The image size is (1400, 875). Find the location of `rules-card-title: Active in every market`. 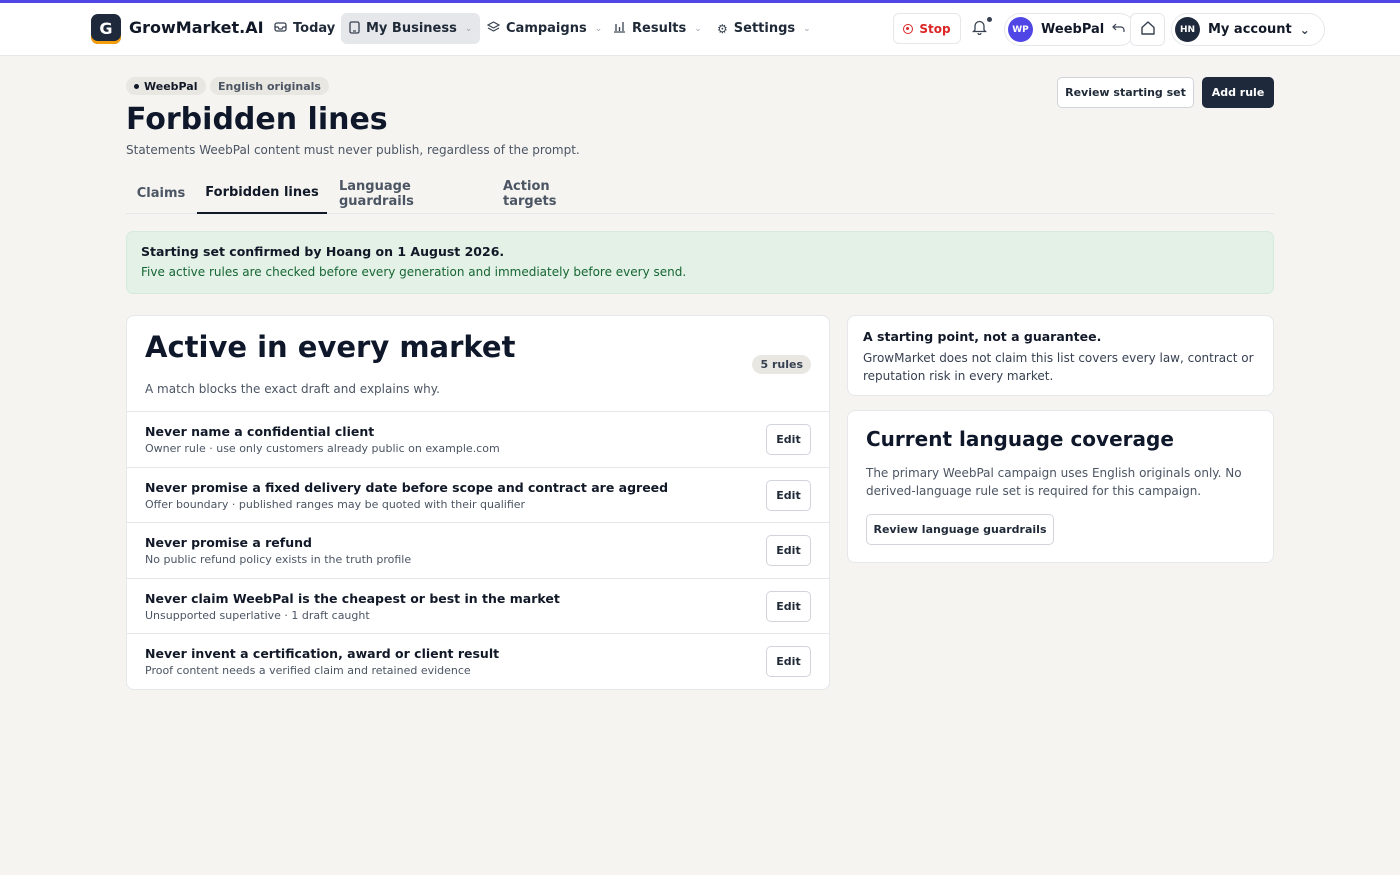

rules-card-title: Active in every market is located at coordinates (330, 347).